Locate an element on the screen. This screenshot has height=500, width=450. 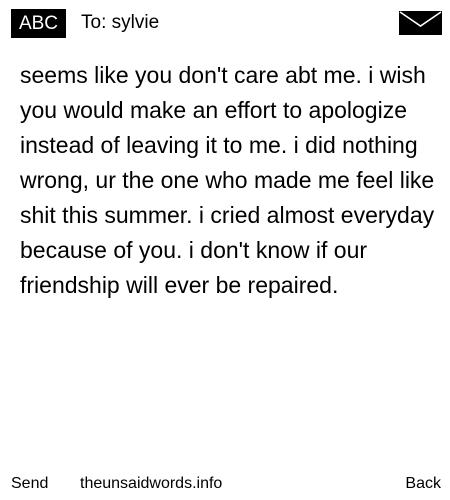
site-label: theunsaidwords.info is located at coordinates (151, 483).